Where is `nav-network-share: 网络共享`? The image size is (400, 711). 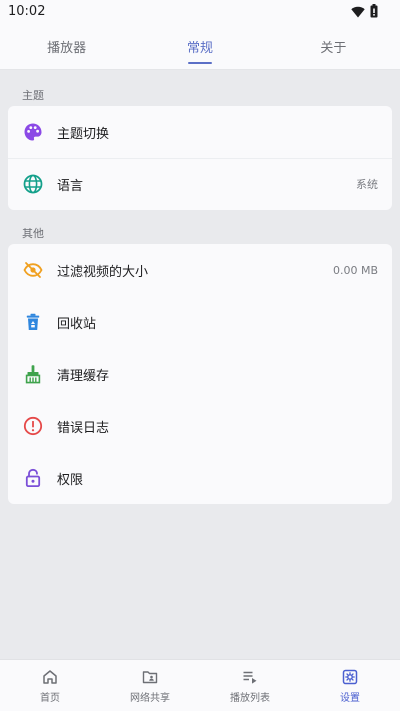
nav-network-share: 网络共享 is located at coordinates (150, 685).